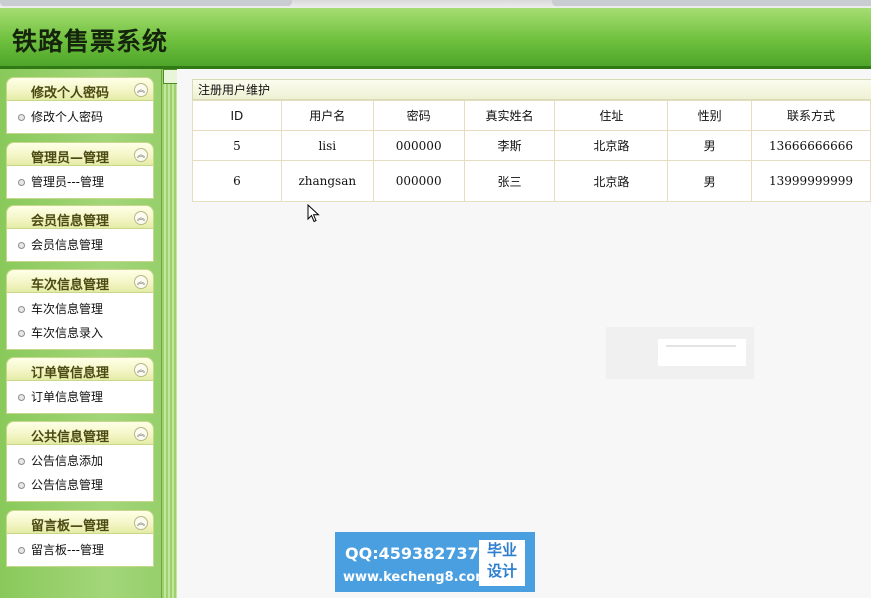 The image size is (871, 598). What do you see at coordinates (67, 397) in the screenshot?
I see `sidebar-item-label: 订单信息管理` at bounding box center [67, 397].